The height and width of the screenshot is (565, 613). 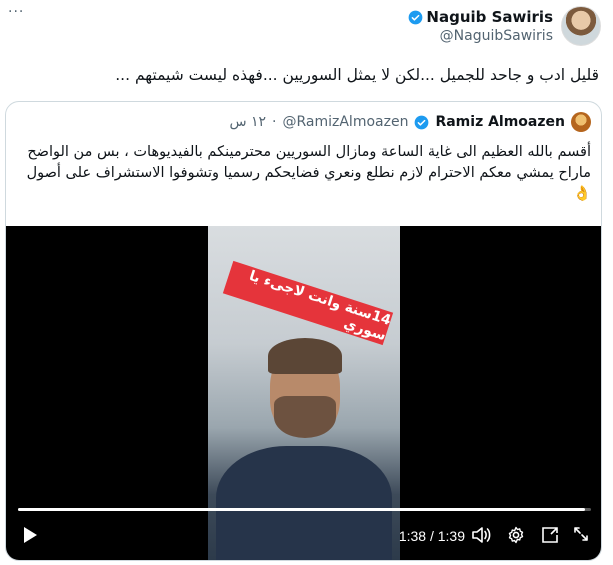 I want to click on more-options-icon: ···, so click(x=16, y=12).